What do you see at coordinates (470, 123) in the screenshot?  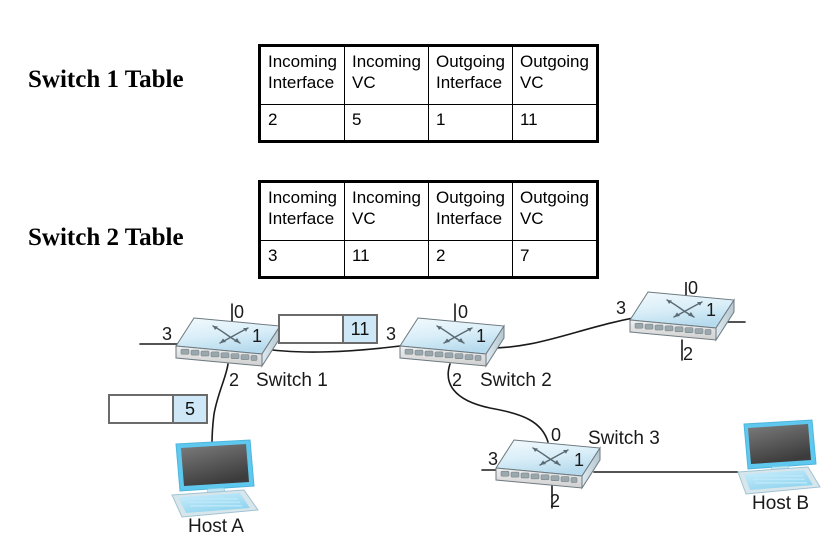 I see `cell-outgoing-interface: 1` at bounding box center [470, 123].